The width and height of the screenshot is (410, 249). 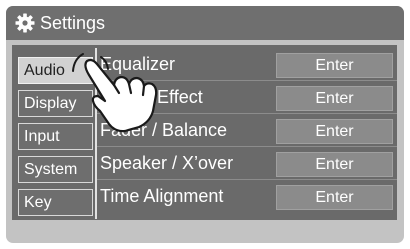 What do you see at coordinates (334, 65) in the screenshot?
I see `equalizer-enter-button: Enter` at bounding box center [334, 65].